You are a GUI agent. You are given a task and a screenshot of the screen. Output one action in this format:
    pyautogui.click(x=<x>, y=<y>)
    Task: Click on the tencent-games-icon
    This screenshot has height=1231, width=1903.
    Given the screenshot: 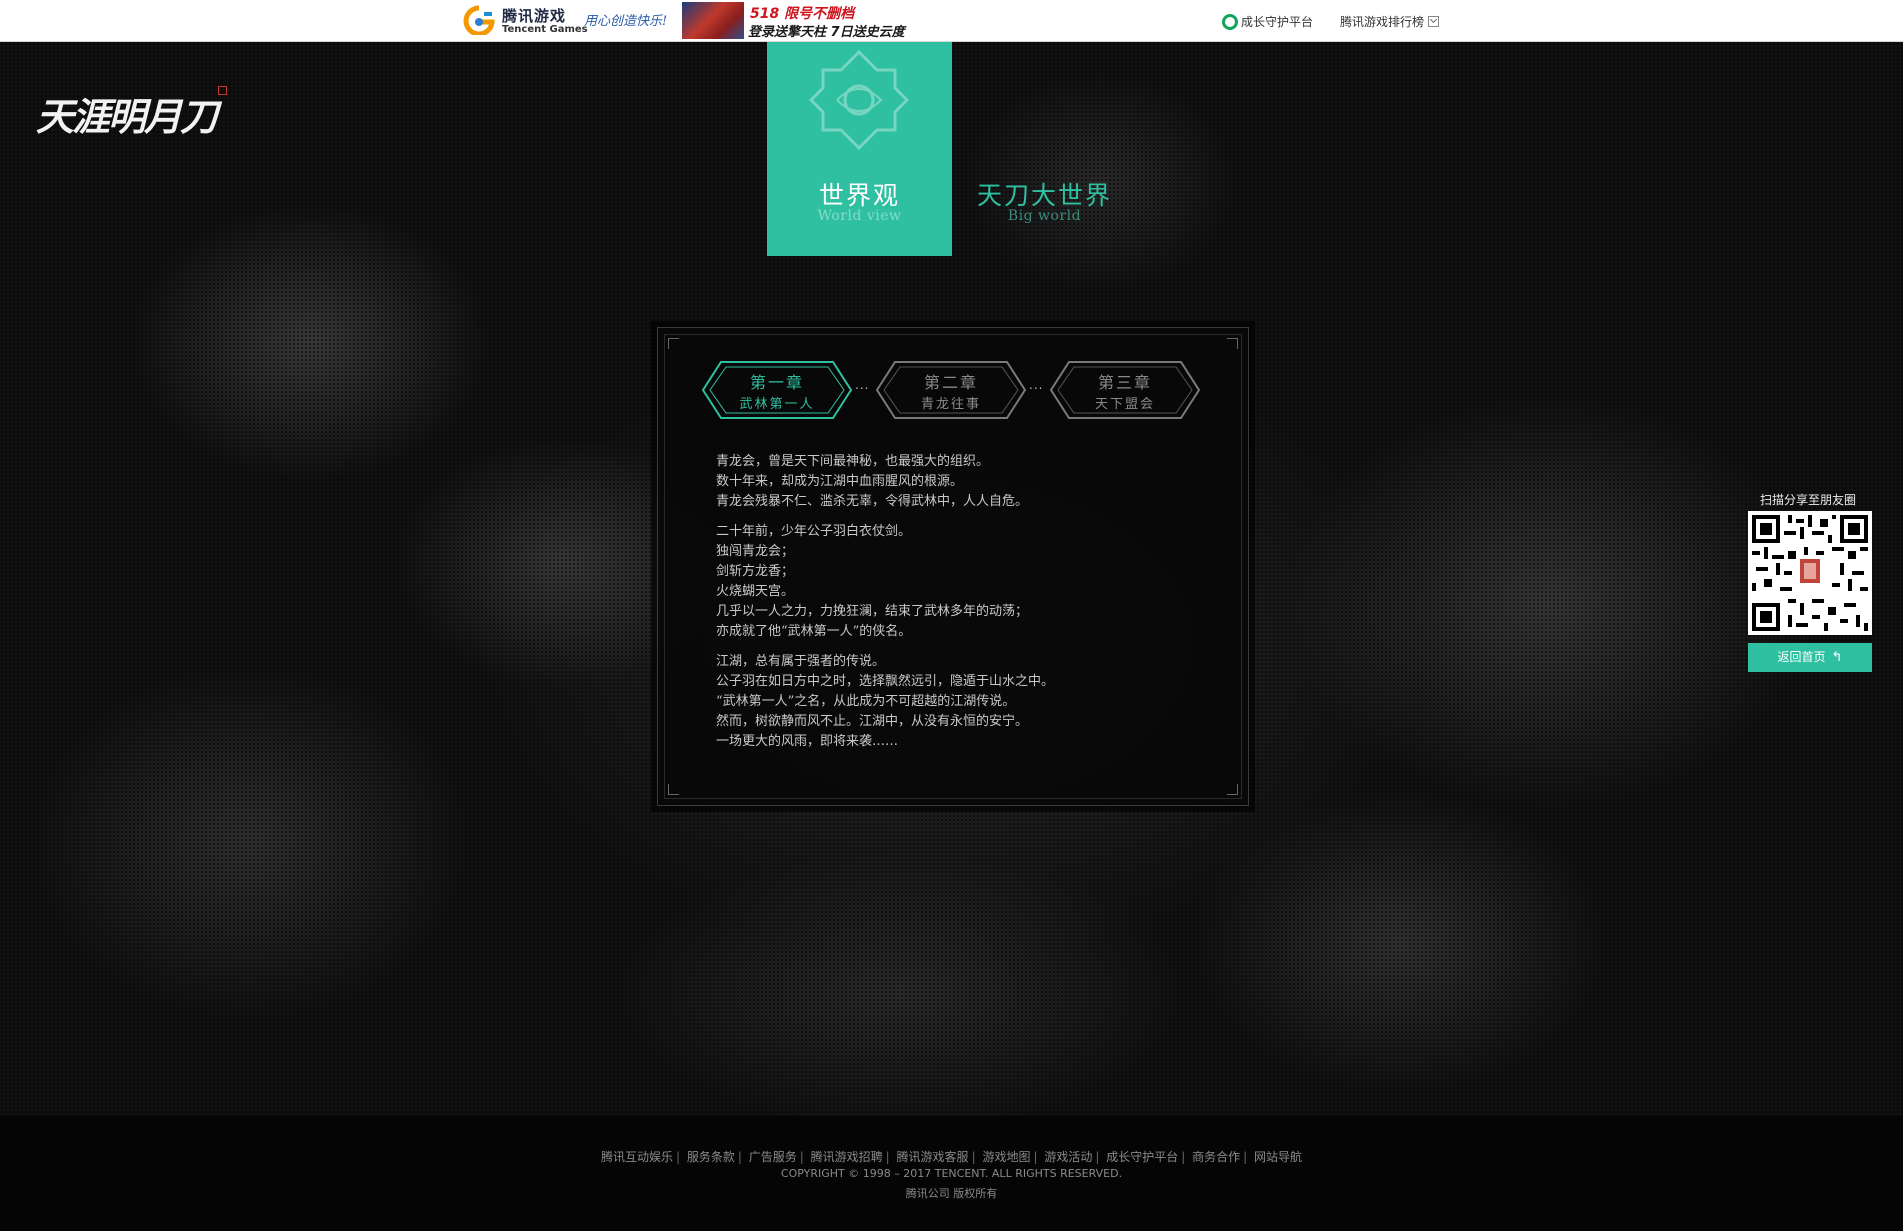 What is the action you would take?
    pyautogui.click(x=479, y=20)
    